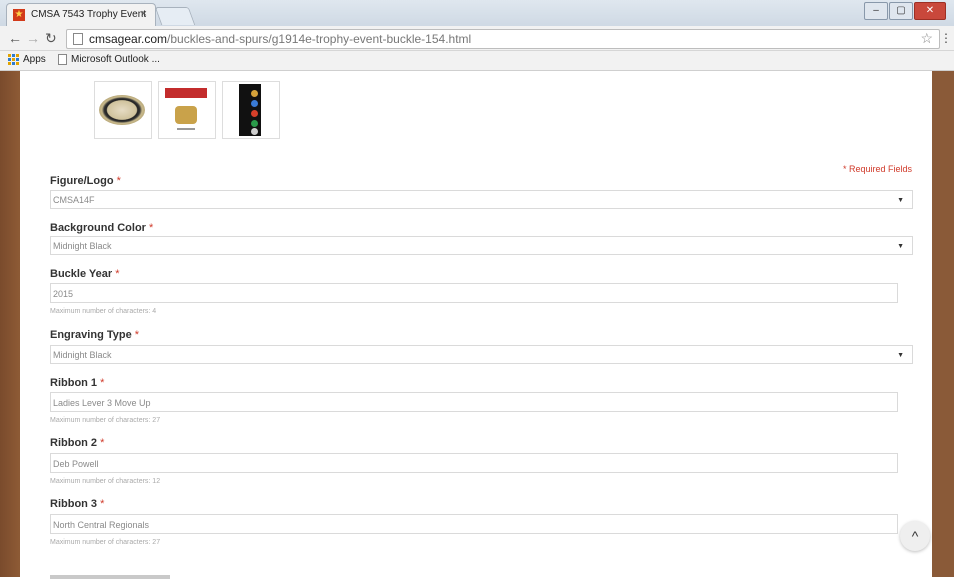 The image size is (954, 579). Describe the element at coordinates (481, 245) in the screenshot. I see `background-color-select: Midnight Black ▼` at that location.